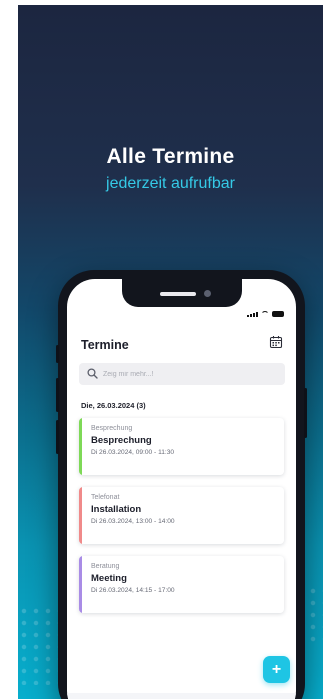 The width and height of the screenshot is (323, 699). What do you see at coordinates (105, 566) in the screenshot?
I see `appointment-category: Beratung` at bounding box center [105, 566].